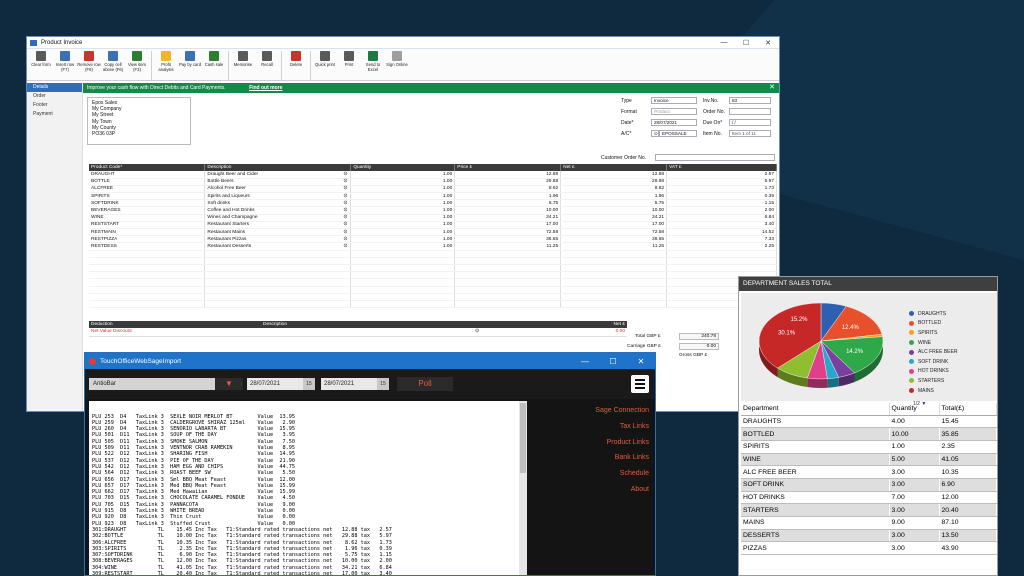  I want to click on ribbon-button-3: Copy cell above (F6), so click(113, 65).